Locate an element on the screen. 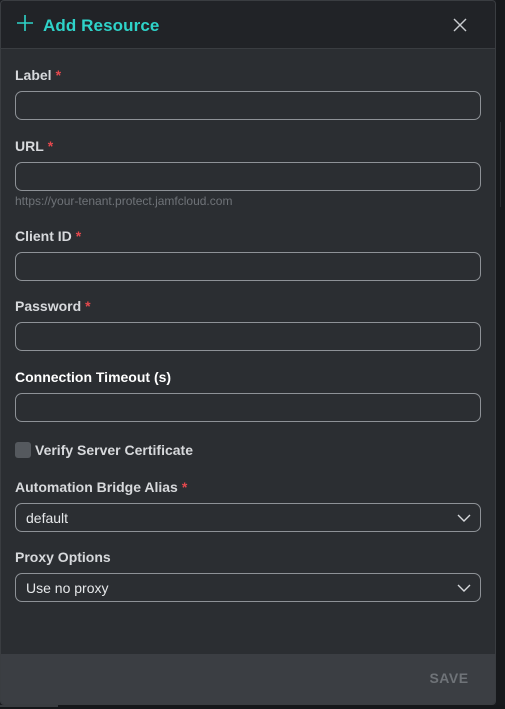  proxy-options-field-label: Proxy Options is located at coordinates (63, 557).